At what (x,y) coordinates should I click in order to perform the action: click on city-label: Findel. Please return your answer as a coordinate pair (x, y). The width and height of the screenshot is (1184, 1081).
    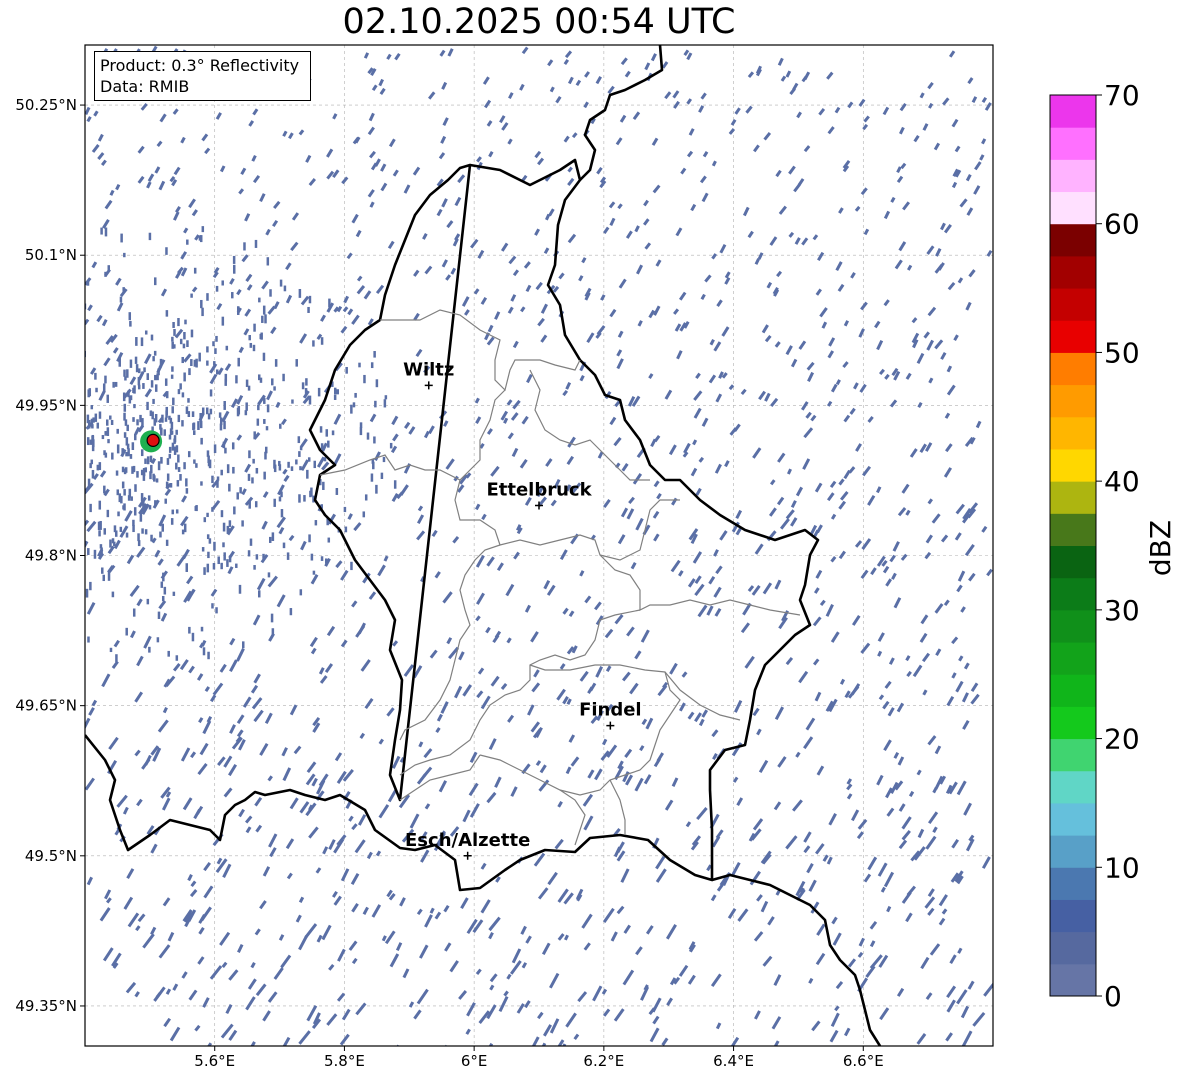
    Looking at the image, I should click on (610, 710).